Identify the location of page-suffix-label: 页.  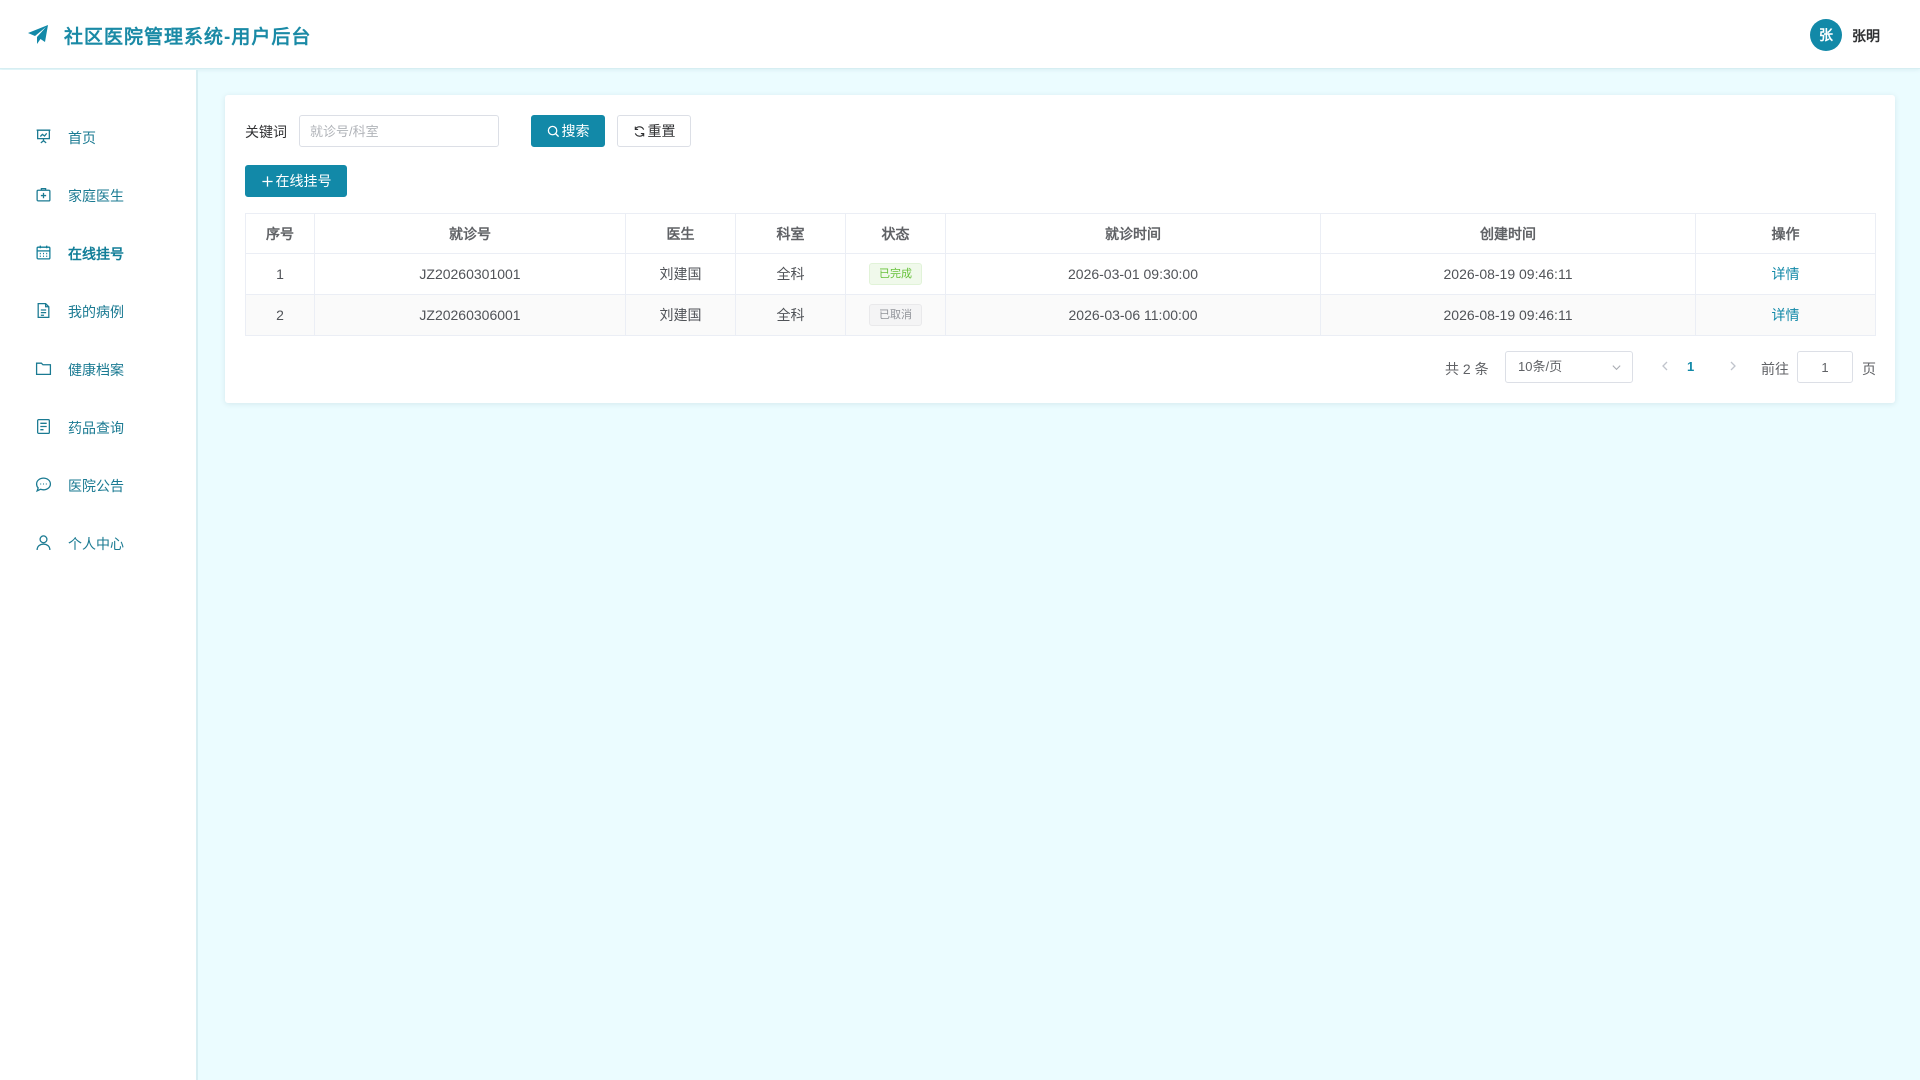
(1869, 369).